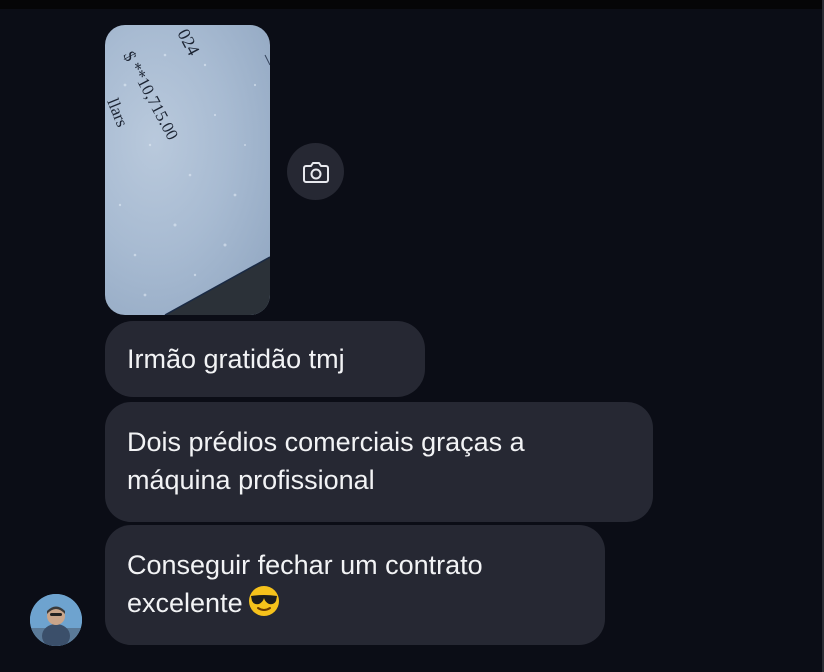 The width and height of the screenshot is (824, 672). I want to click on camera-button, so click(315, 171).